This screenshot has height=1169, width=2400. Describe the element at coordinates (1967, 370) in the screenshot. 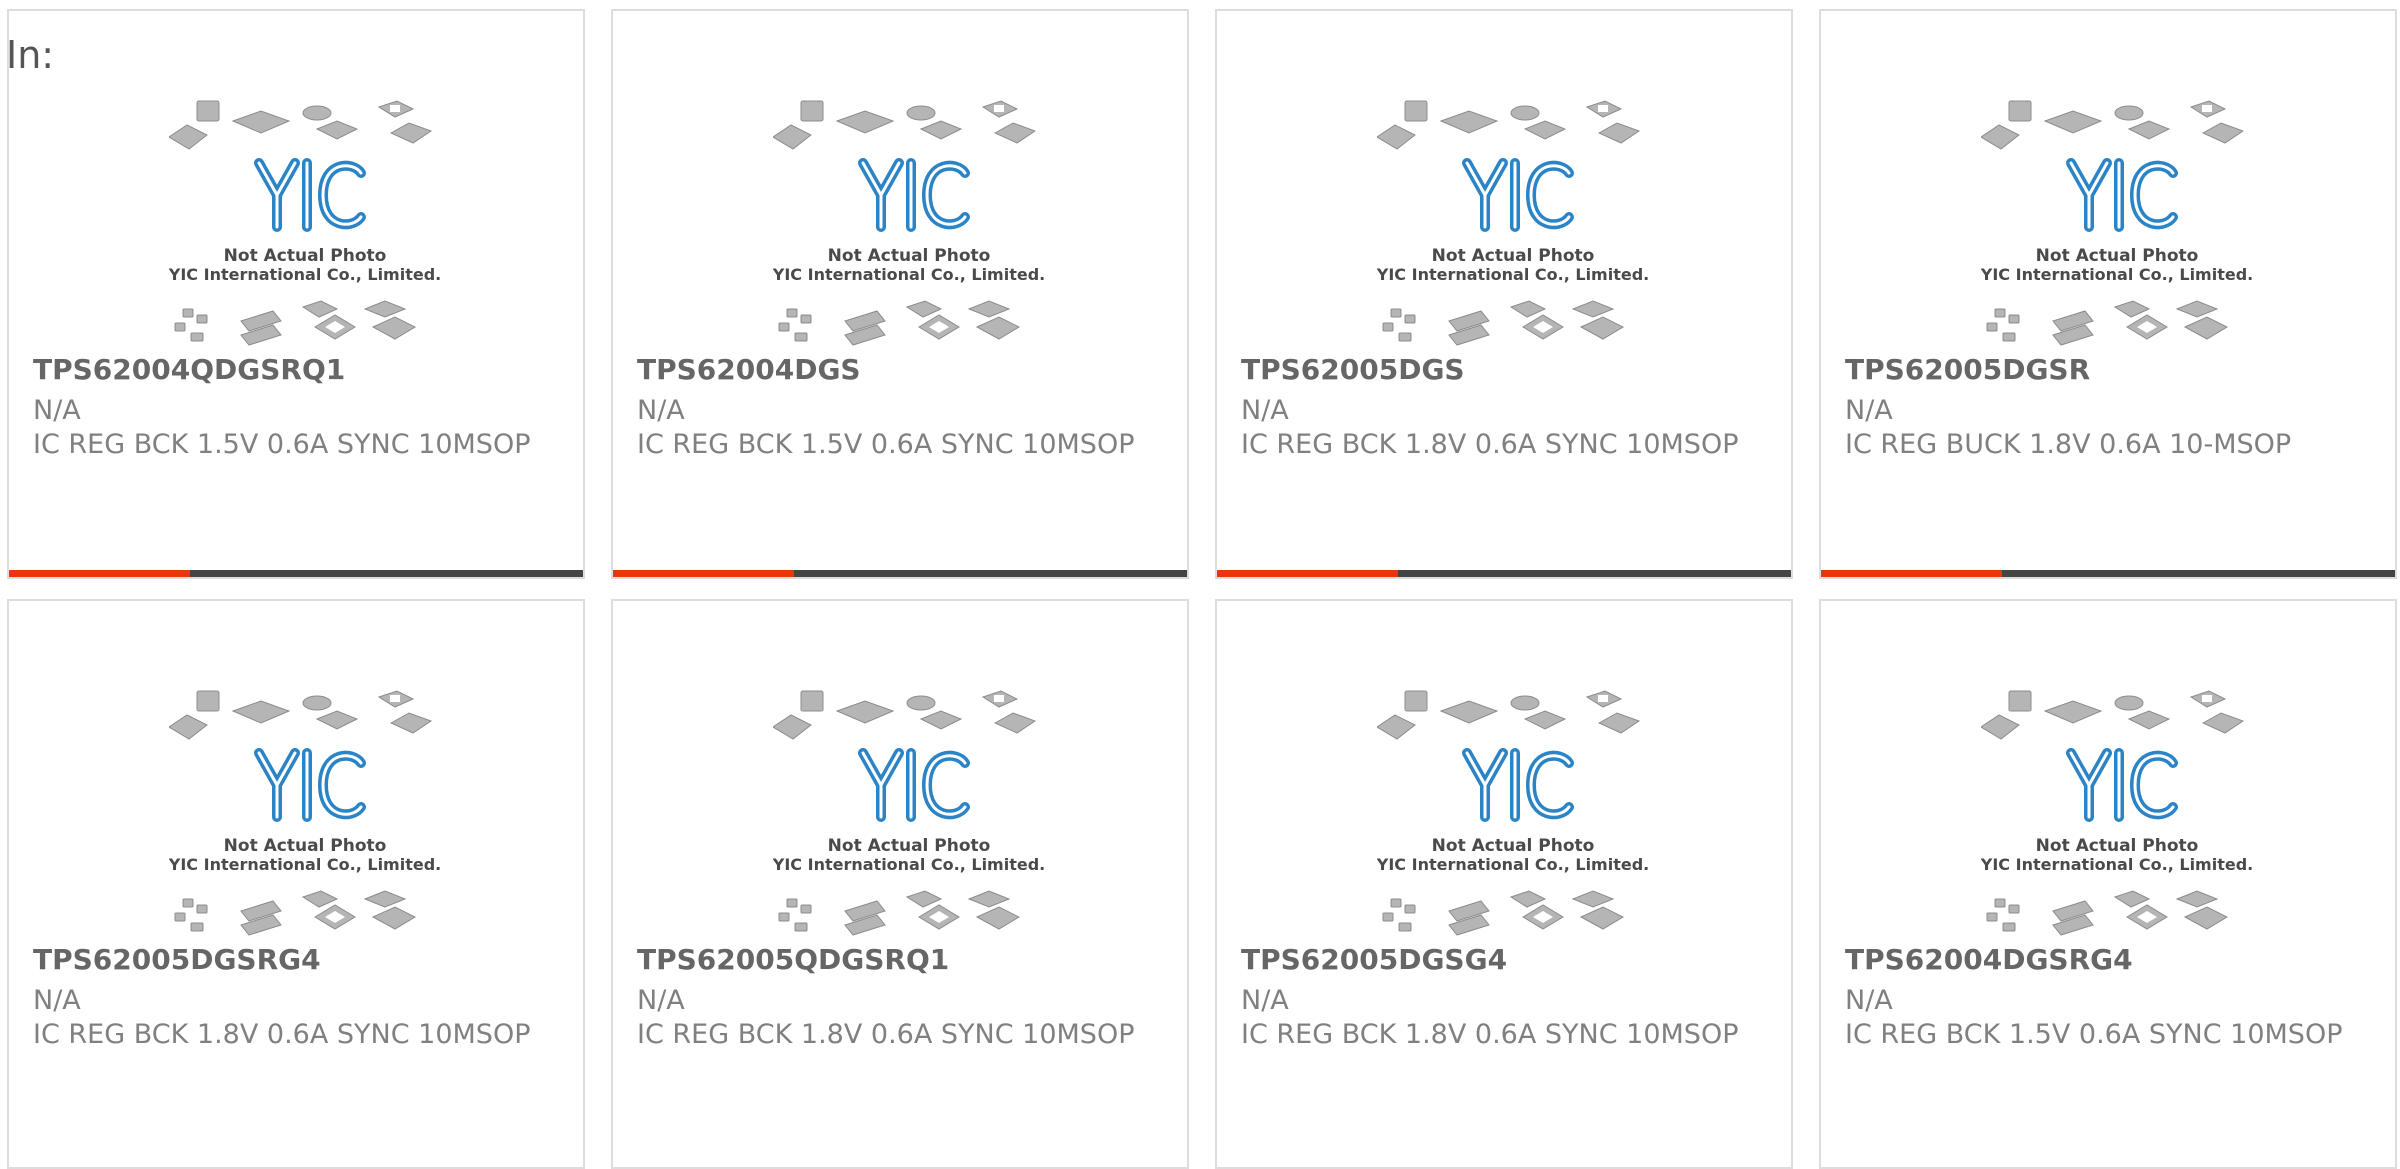

I see `part-number: TPS62005DGSR` at that location.